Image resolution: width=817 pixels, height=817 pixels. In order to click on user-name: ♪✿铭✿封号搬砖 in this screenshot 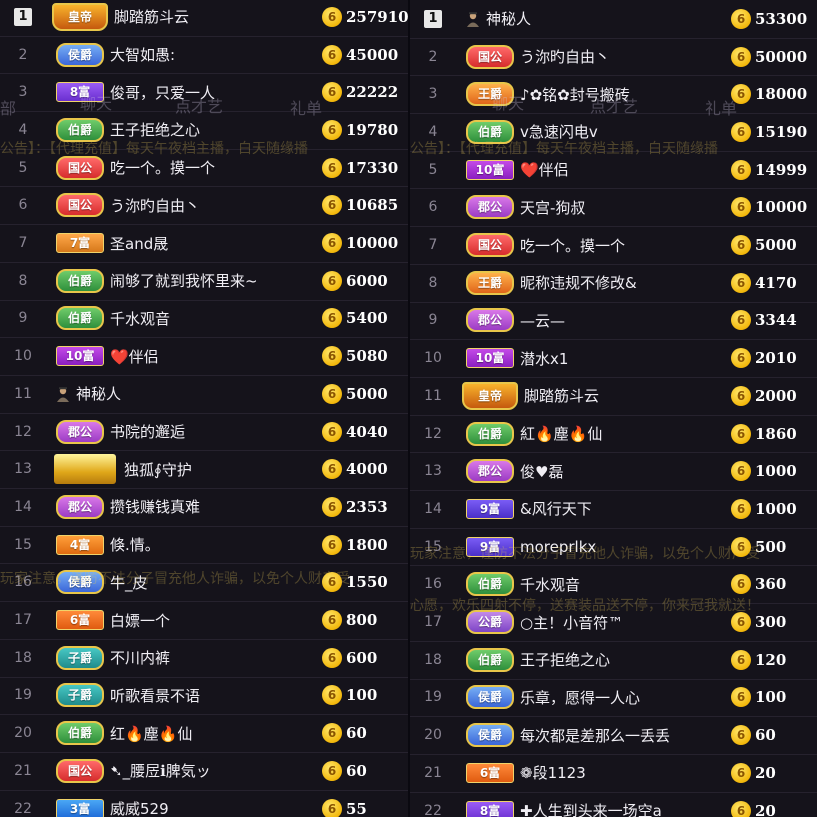, I will do `click(625, 94)`.